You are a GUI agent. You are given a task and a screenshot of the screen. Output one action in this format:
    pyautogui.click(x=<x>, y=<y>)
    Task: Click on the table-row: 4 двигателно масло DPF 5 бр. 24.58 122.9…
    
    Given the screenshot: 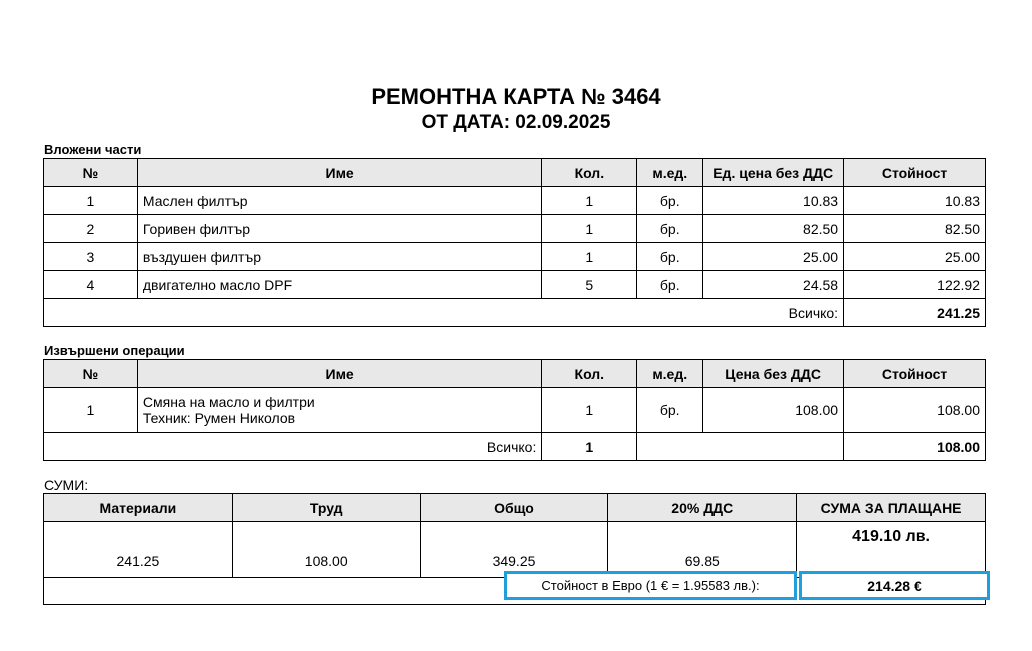 What is the action you would take?
    pyautogui.click(x=514, y=284)
    